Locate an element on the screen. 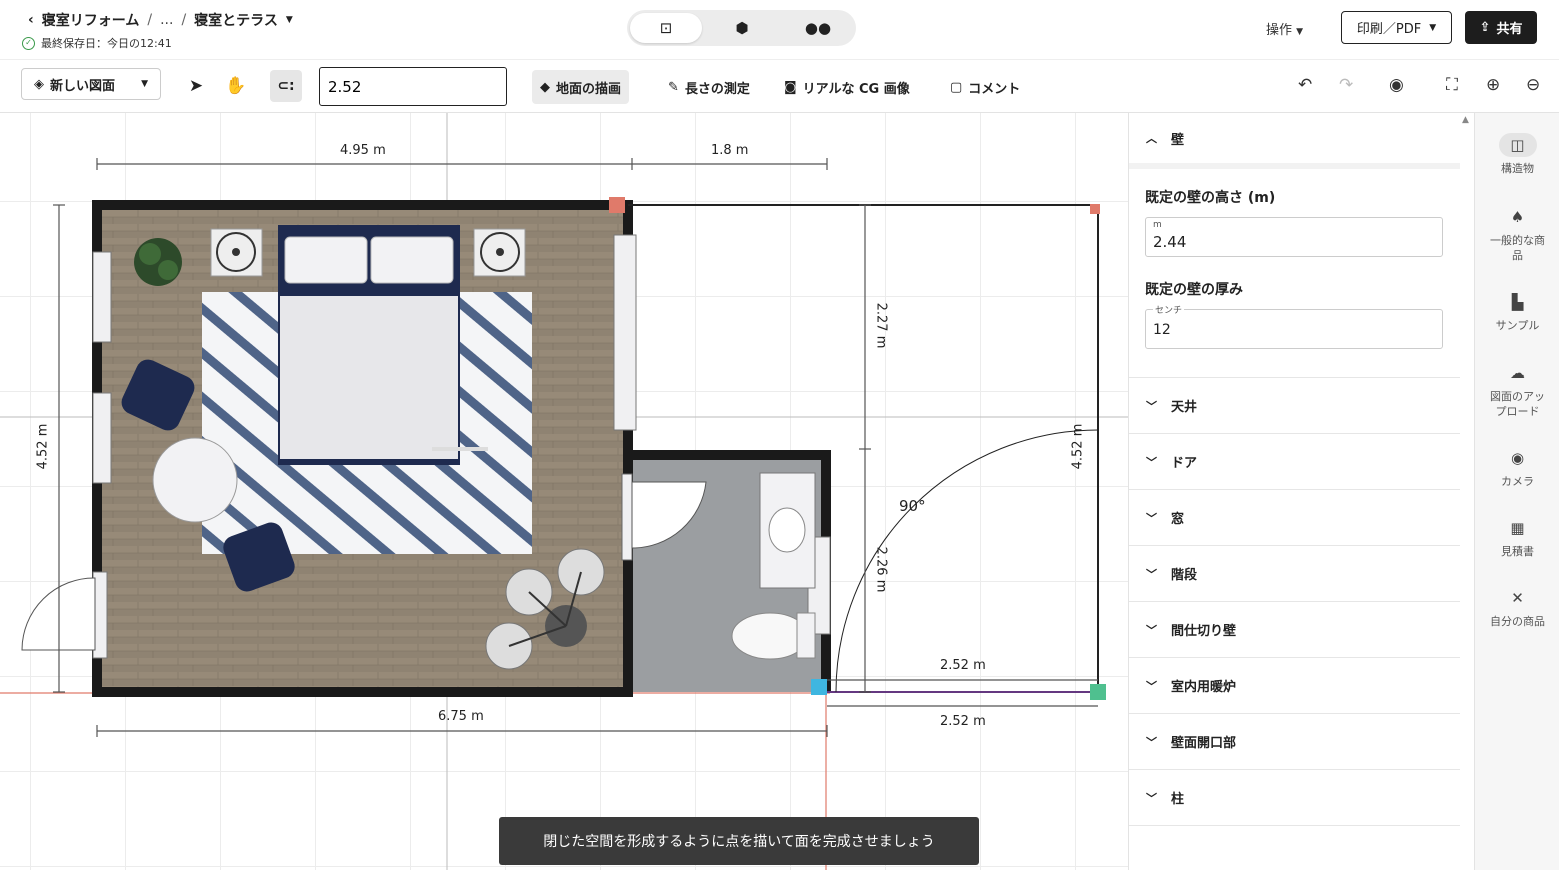 The image size is (1559, 870). wall-height-unit: m is located at coordinates (1157, 225).